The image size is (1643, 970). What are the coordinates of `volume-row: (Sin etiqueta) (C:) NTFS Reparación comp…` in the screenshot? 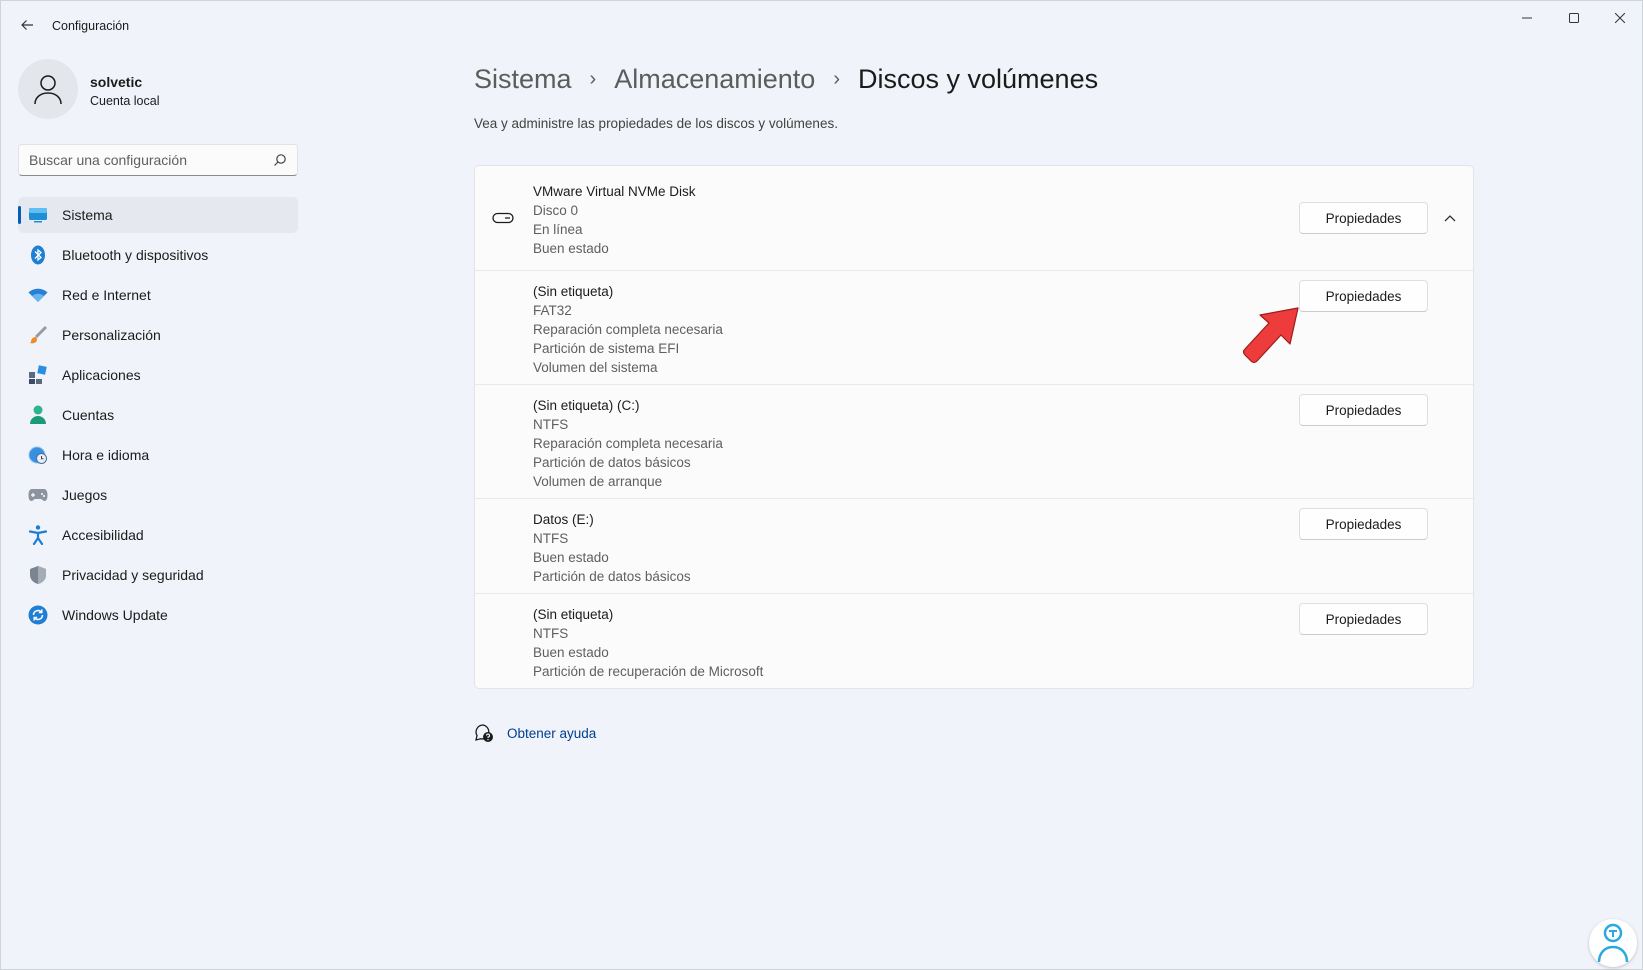 It's located at (974, 442).